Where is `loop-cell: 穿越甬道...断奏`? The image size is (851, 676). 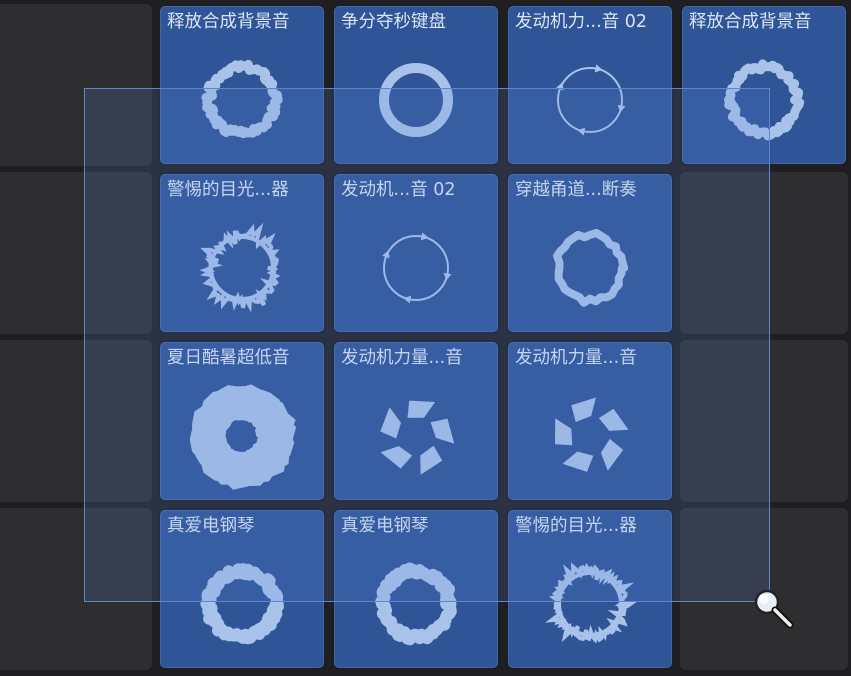 loop-cell: 穿越甬道...断奏 is located at coordinates (590, 253).